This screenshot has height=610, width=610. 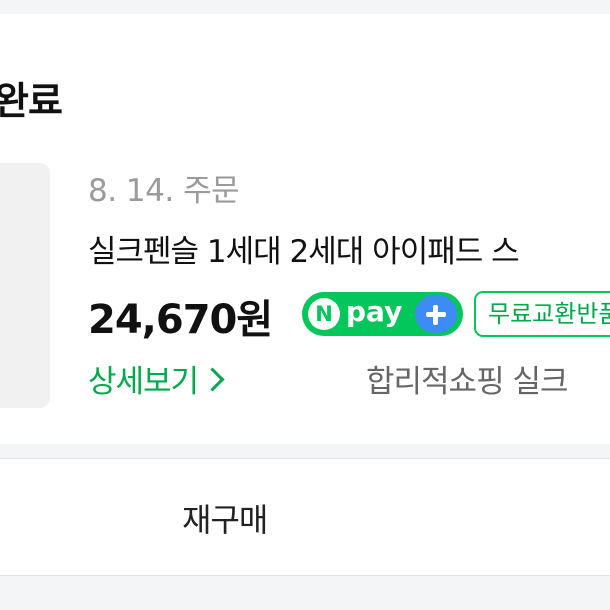 I want to click on plus-icon, so click(x=436, y=314).